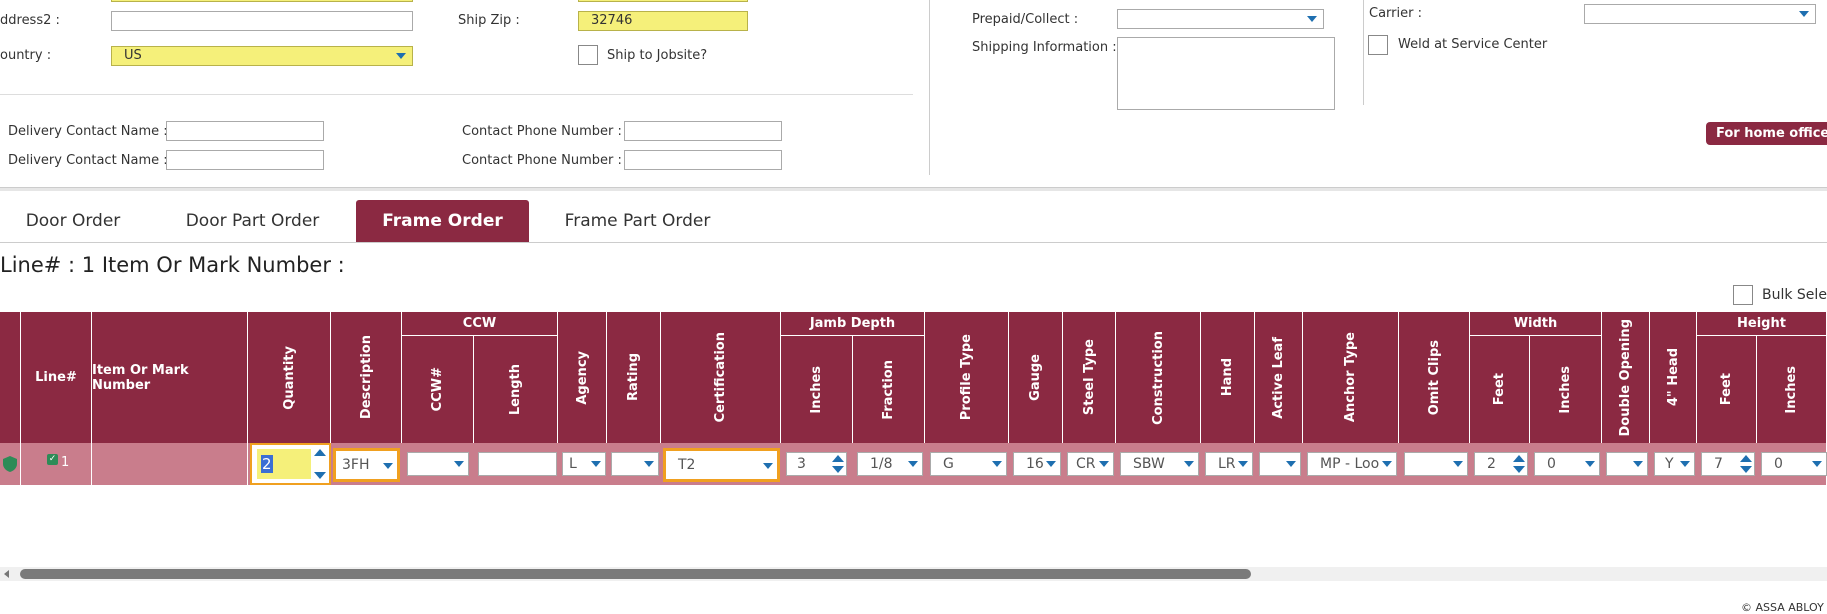  Describe the element at coordinates (1378, 45) in the screenshot. I see `weld-checkbox` at that location.